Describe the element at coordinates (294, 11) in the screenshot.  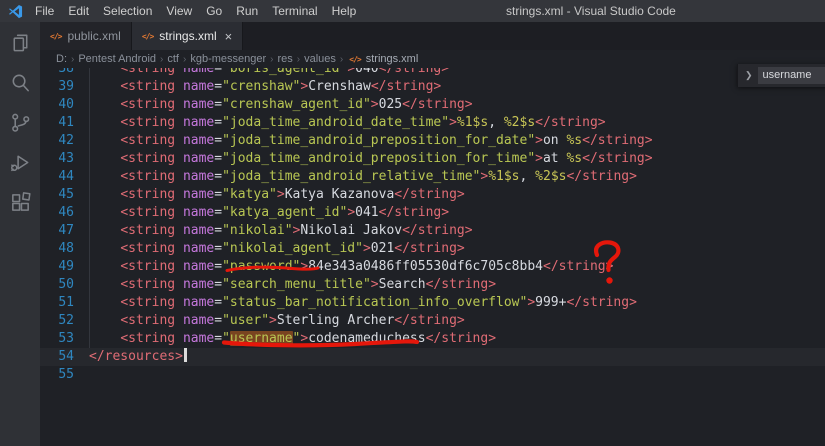
I see `menu-terminal: Terminal` at that location.